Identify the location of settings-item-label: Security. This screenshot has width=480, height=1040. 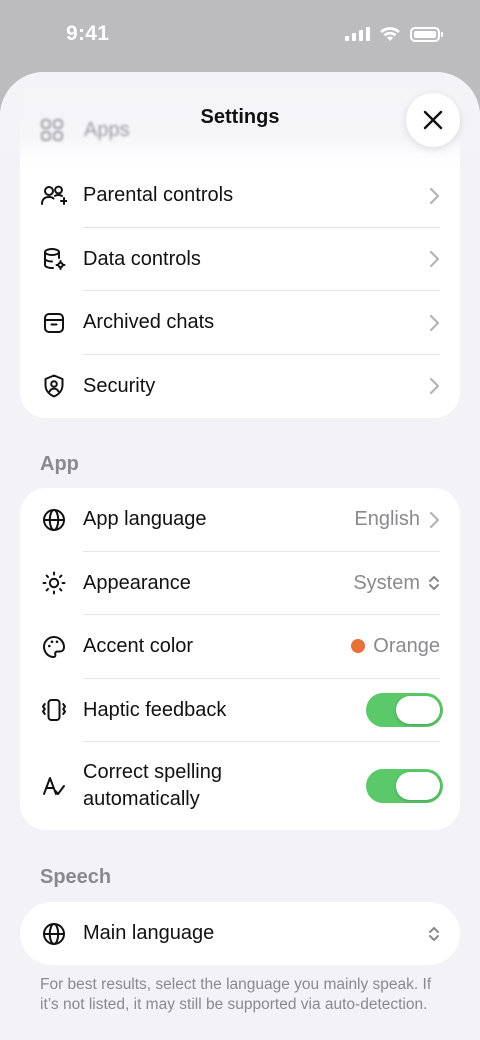
(119, 385).